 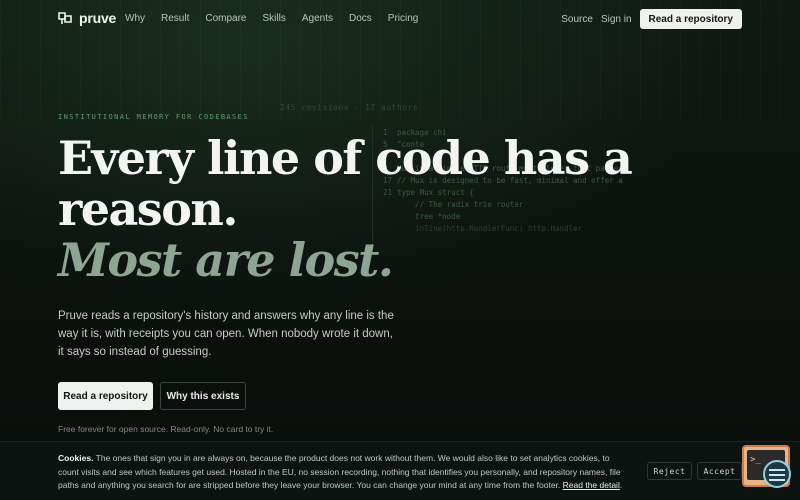 What do you see at coordinates (345, 158) in the screenshot?
I see `headline-line-1: Every line of code has a` at bounding box center [345, 158].